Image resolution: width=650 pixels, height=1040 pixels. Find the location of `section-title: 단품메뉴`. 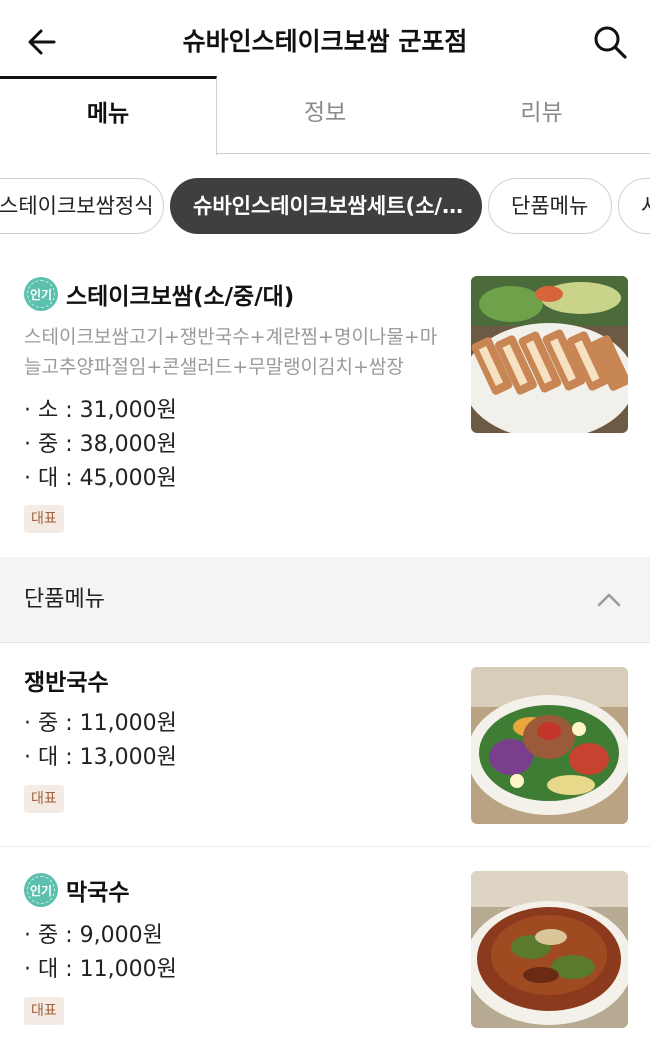

section-title: 단품메뉴 is located at coordinates (64, 599).